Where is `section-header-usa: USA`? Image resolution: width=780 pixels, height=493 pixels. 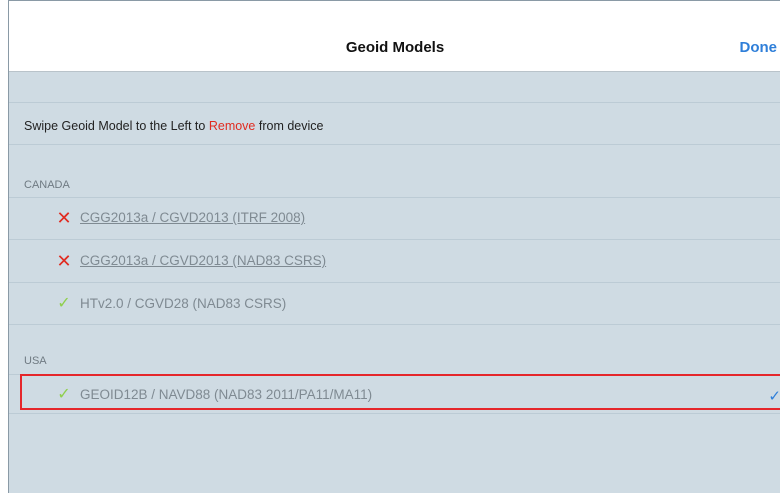
section-header-usa: USA is located at coordinates (35, 361).